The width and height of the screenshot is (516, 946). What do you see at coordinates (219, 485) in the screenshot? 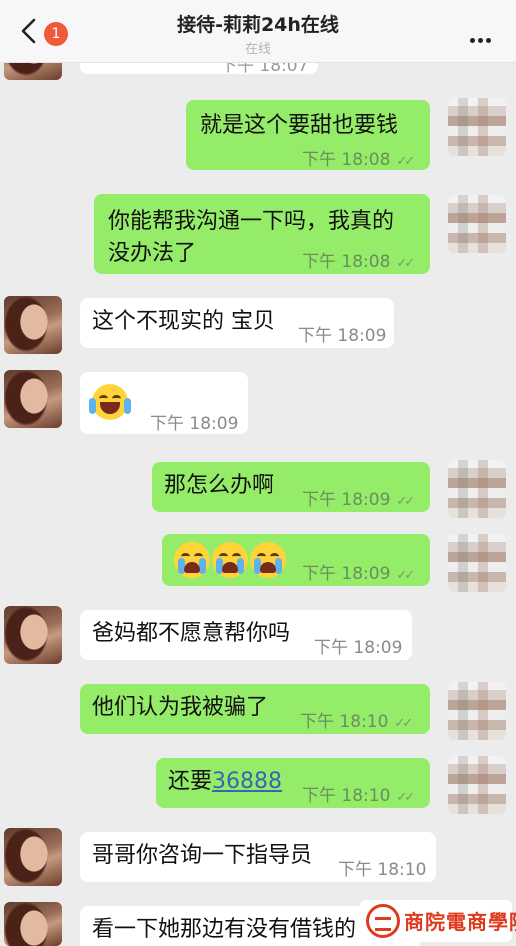
I see `message-text: 那怎么办啊` at bounding box center [219, 485].